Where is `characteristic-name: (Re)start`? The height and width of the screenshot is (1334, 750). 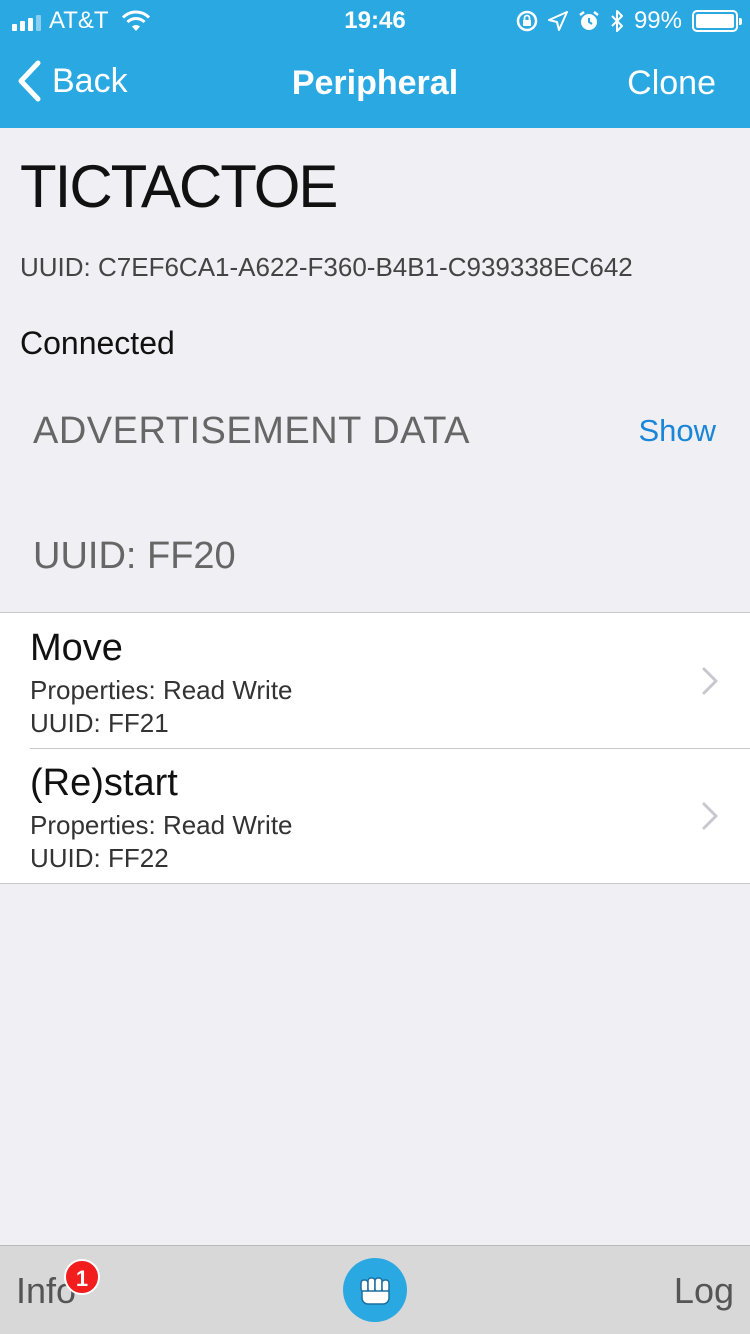
characteristic-name: (Re)start is located at coordinates (104, 783).